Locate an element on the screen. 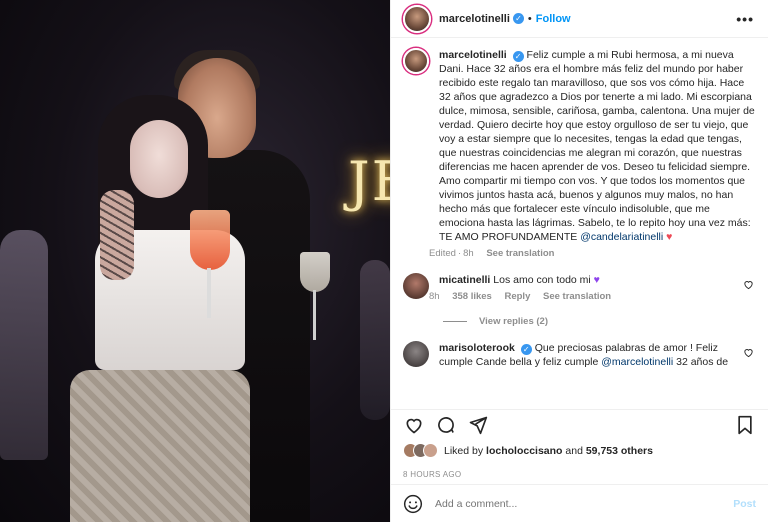 This screenshot has width=768, height=522. commenter-username: micatinelli is located at coordinates (464, 280).